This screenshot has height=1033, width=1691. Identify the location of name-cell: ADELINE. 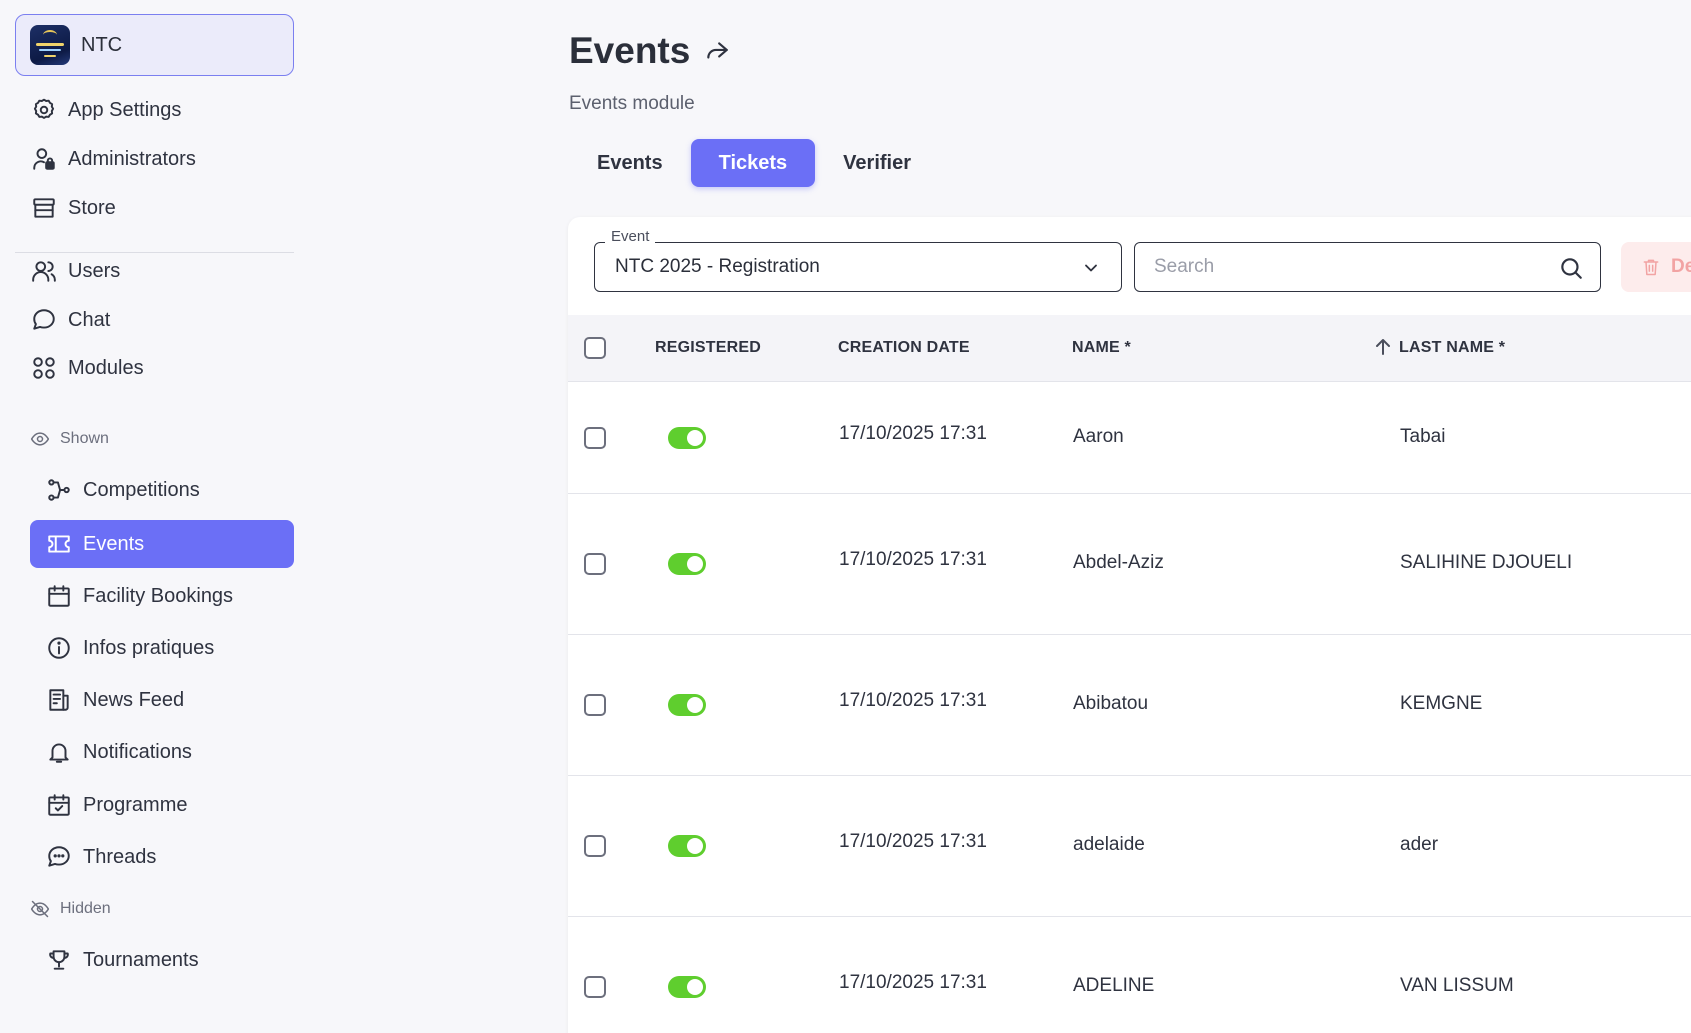
(1114, 985).